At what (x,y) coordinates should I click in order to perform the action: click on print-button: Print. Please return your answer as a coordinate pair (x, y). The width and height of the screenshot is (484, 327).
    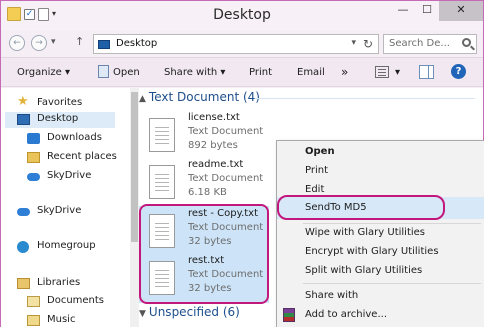
    Looking at the image, I should click on (260, 72).